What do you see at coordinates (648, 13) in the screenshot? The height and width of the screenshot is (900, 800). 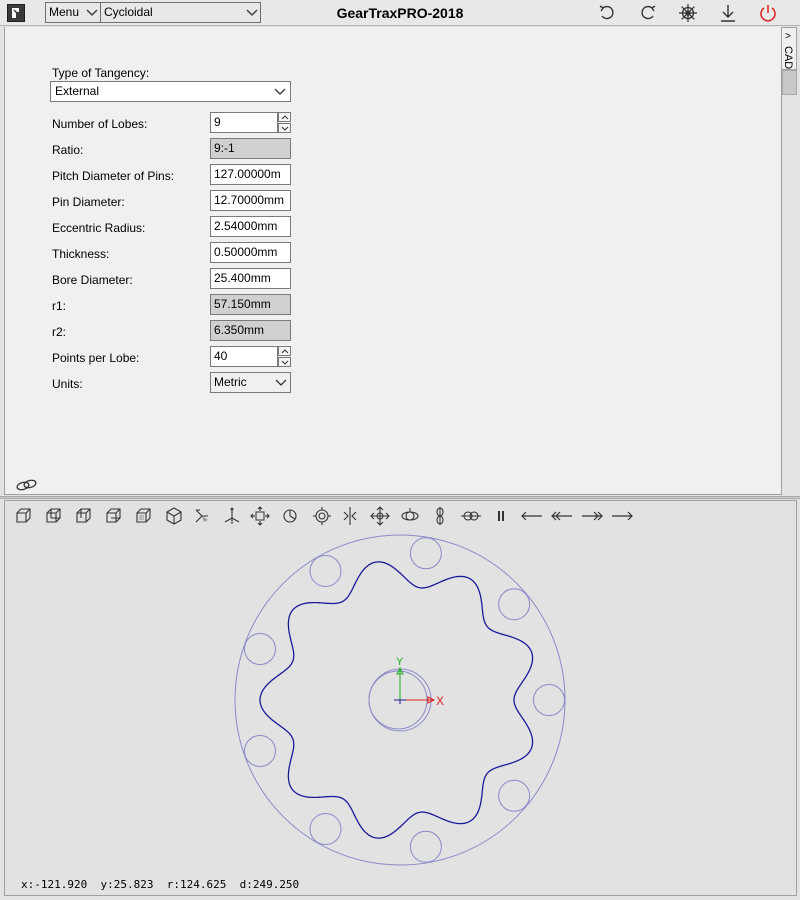 I see `redo-icon` at bounding box center [648, 13].